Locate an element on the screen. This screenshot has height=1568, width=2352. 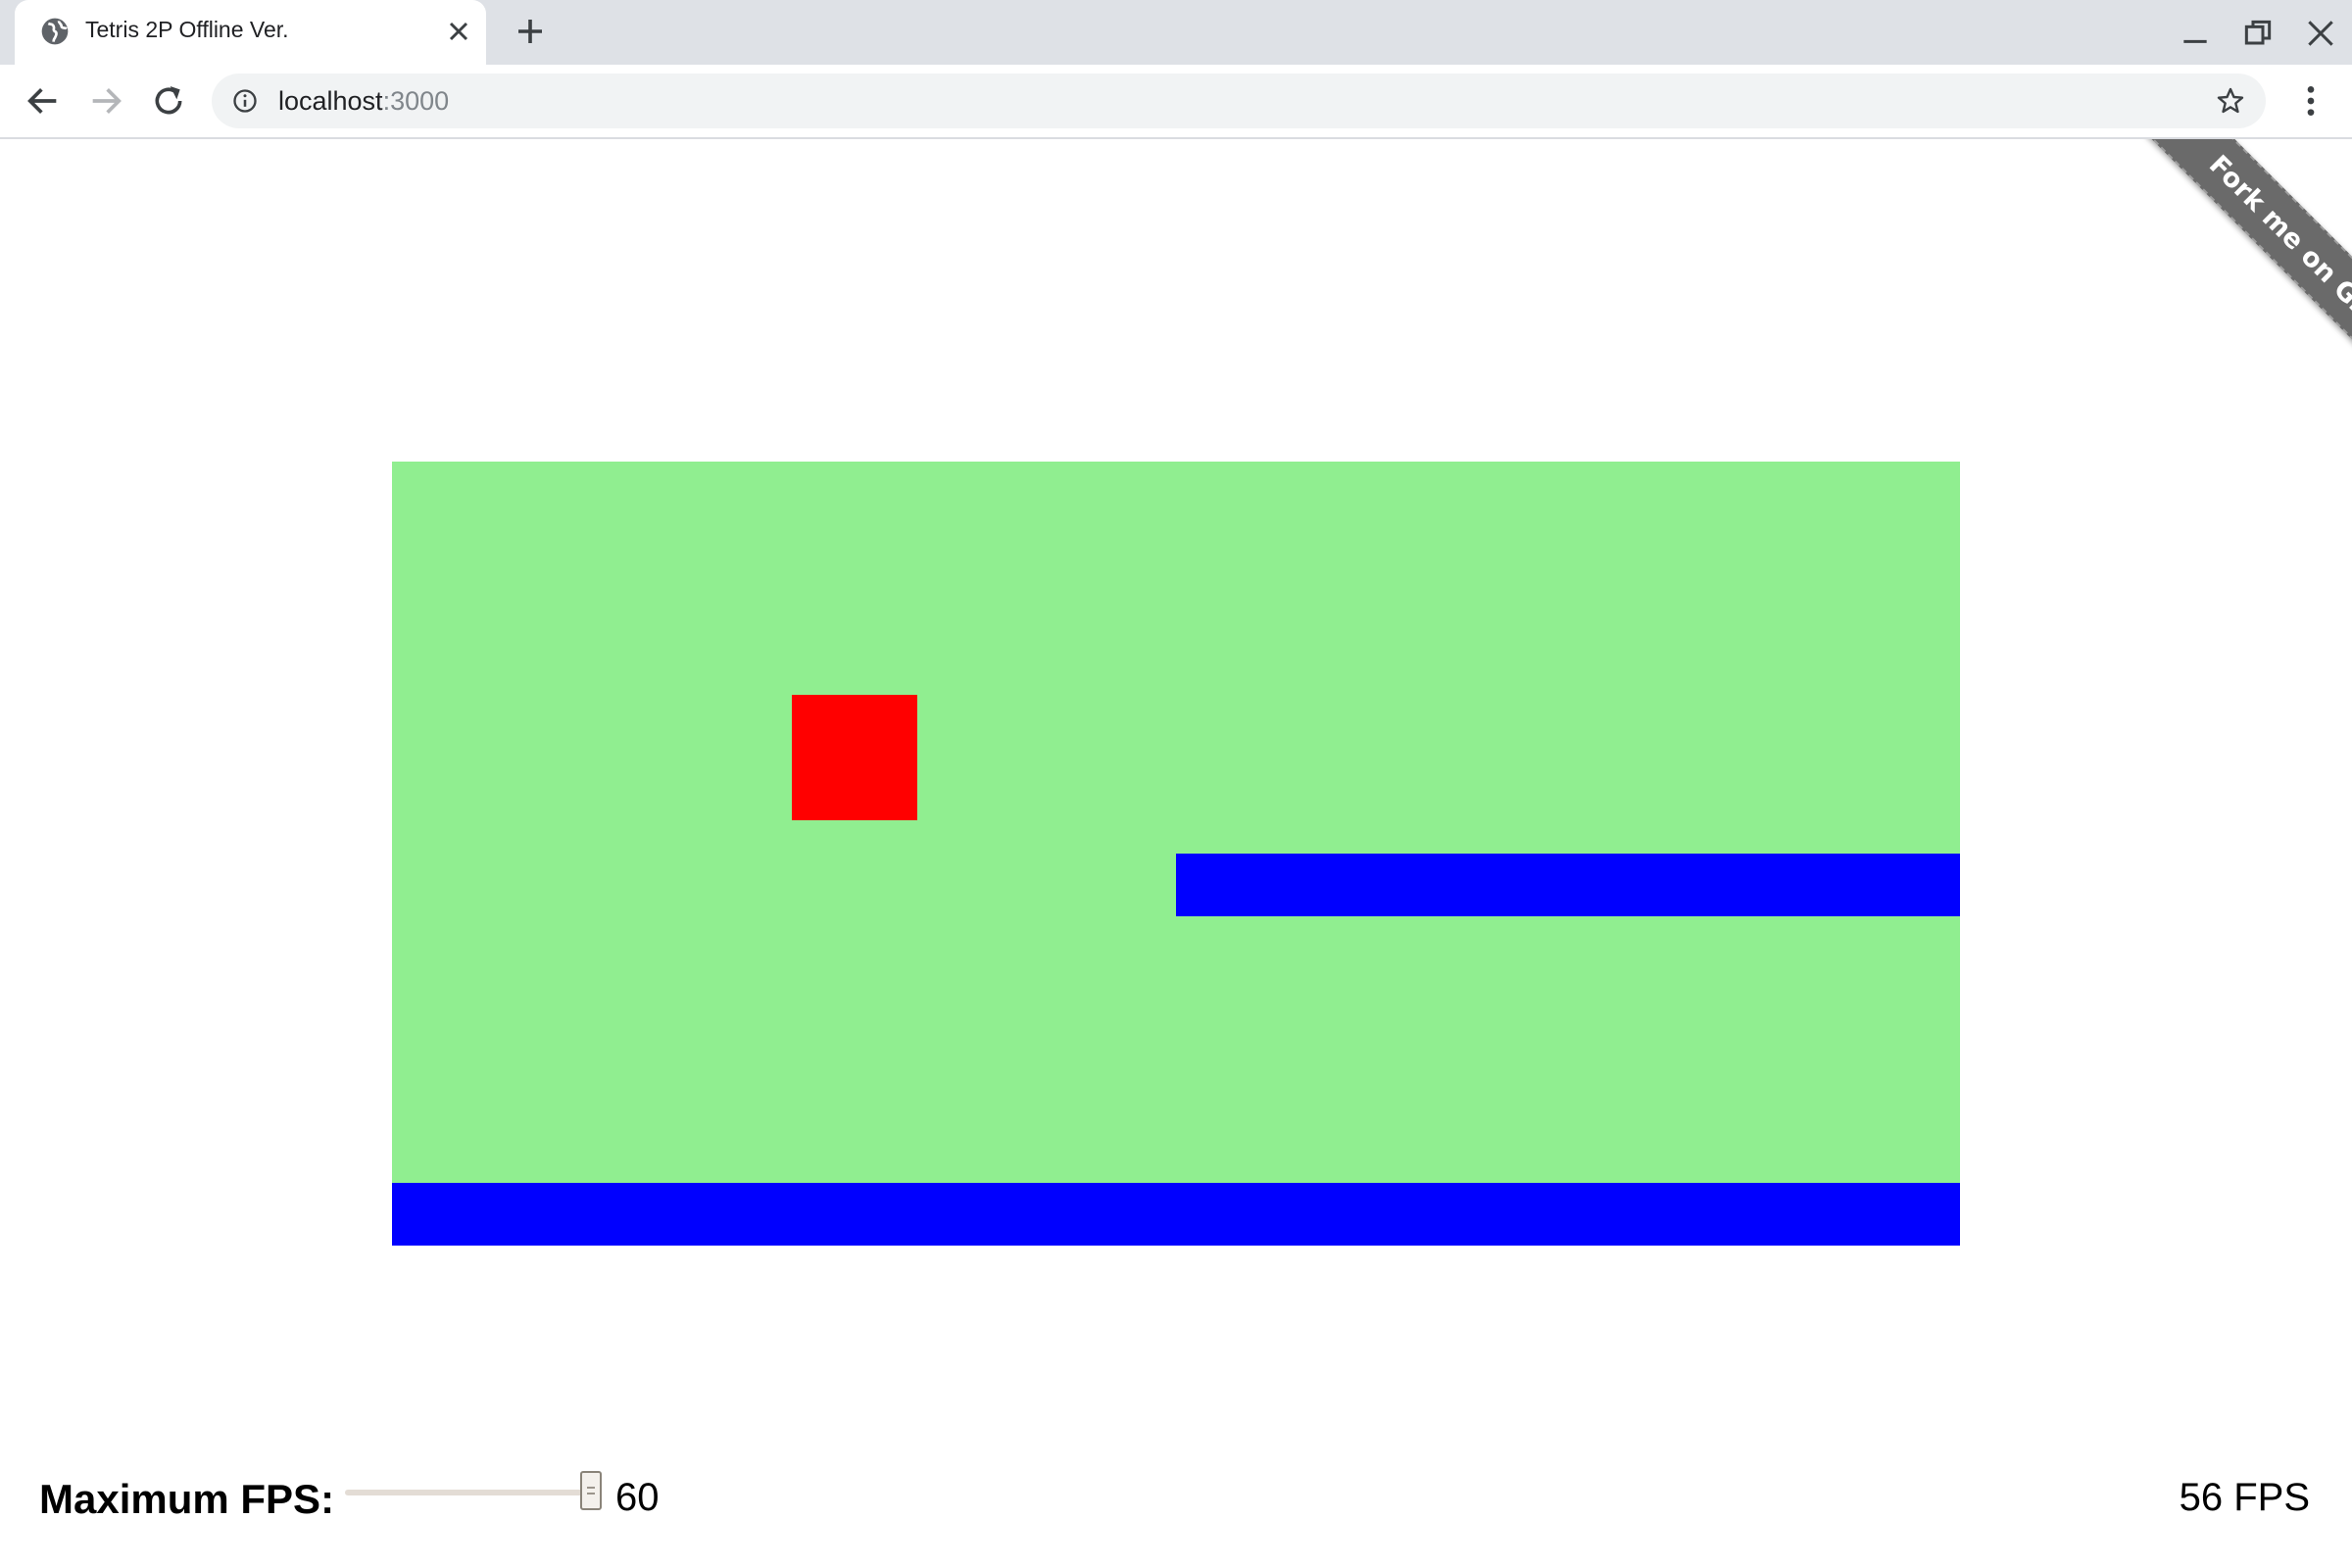
reload-icon is located at coordinates (168, 101).